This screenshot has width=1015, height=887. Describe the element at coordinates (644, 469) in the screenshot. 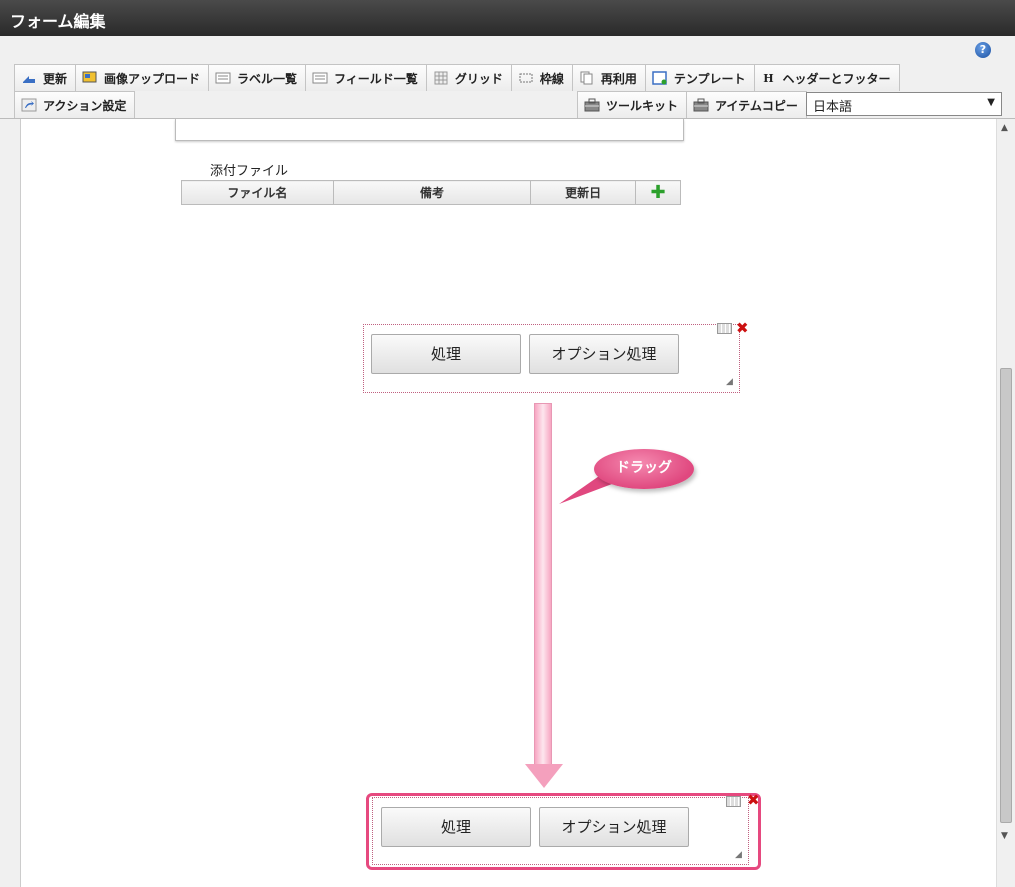

I see `drag-callout: ドラッグ` at that location.